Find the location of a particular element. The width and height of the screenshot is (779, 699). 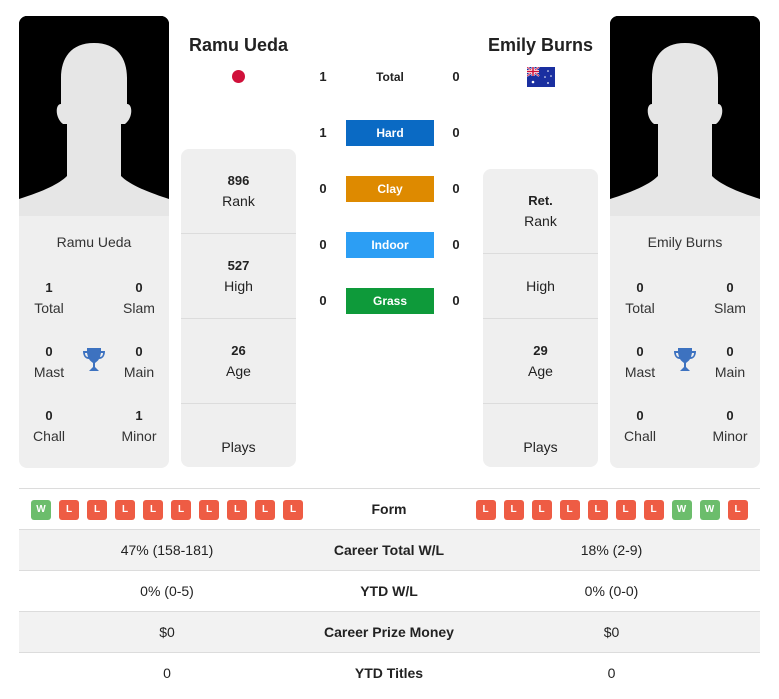

player2-photo is located at coordinates (685, 116).